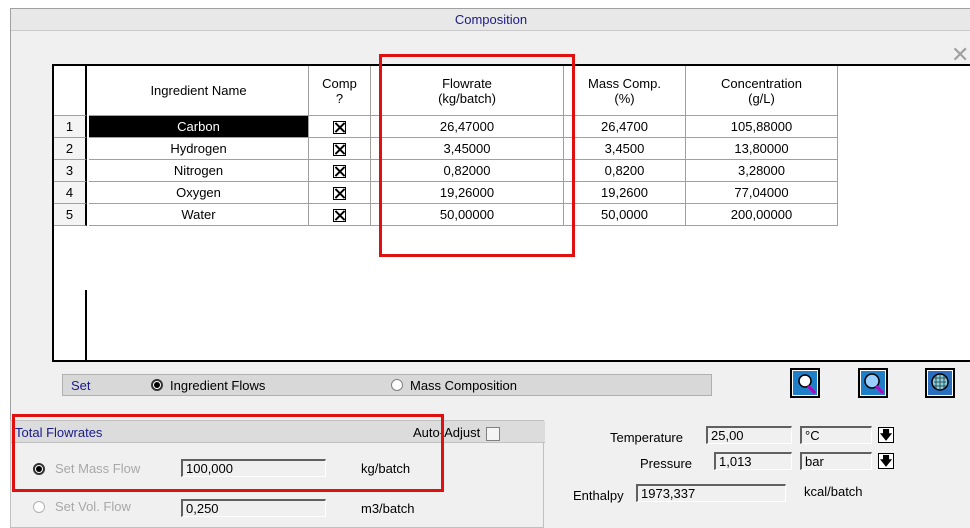 This screenshot has height=528, width=970. What do you see at coordinates (467, 127) in the screenshot?
I see `flowrate-cell: 26,47000` at bounding box center [467, 127].